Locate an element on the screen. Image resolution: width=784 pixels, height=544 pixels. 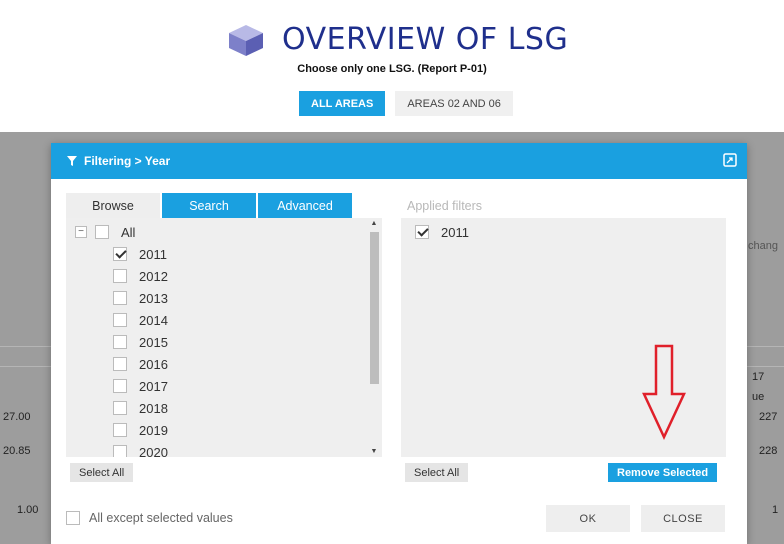
dialog-header: Filtering > Year is located at coordinates (399, 161).